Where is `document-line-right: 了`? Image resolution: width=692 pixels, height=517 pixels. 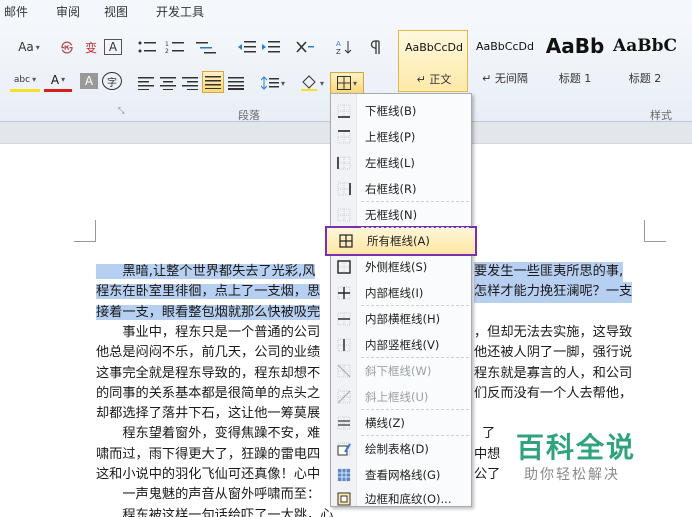 document-line-right: 了 is located at coordinates (489, 434).